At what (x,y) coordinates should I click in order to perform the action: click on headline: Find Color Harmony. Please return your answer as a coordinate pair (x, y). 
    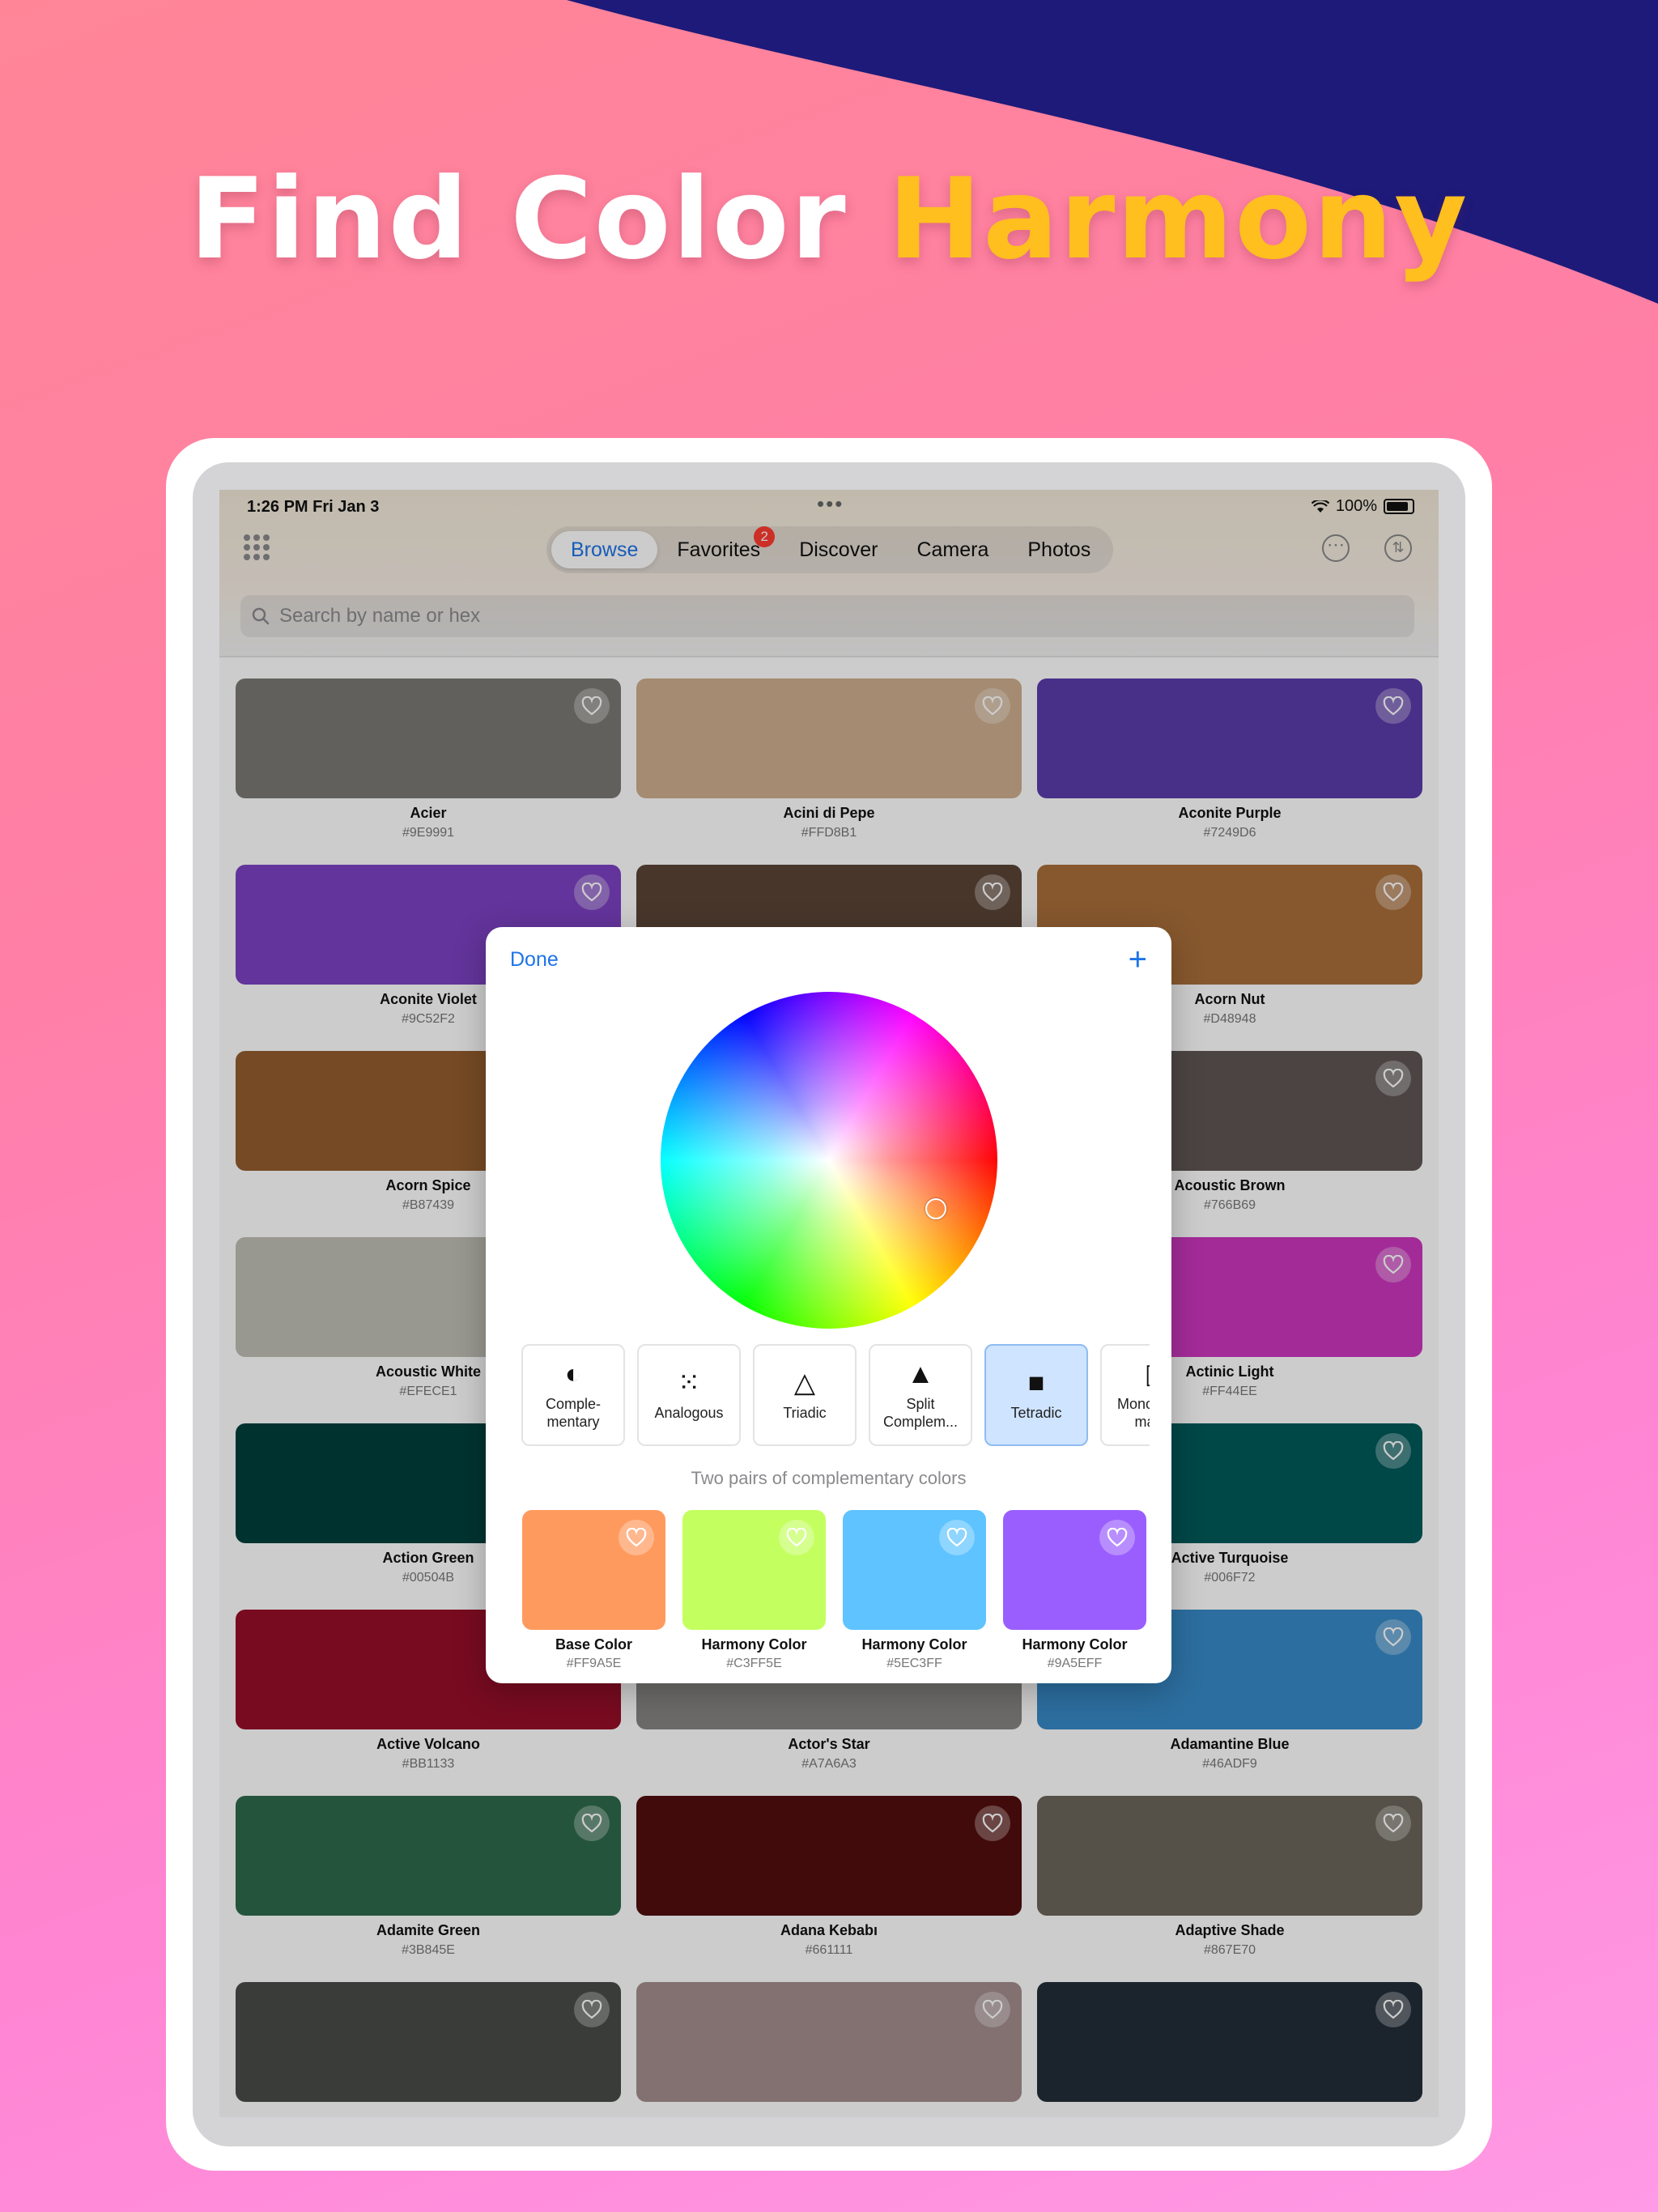
    Looking at the image, I should click on (829, 219).